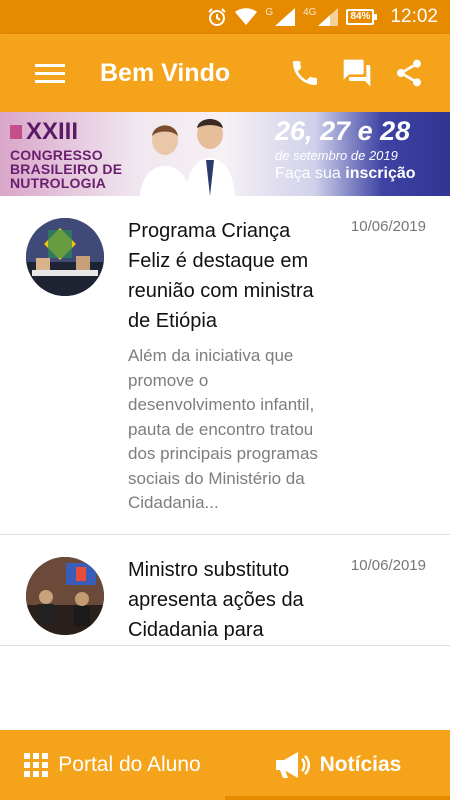 The image size is (450, 800). I want to click on banner-doctors-image, so click(187, 157).